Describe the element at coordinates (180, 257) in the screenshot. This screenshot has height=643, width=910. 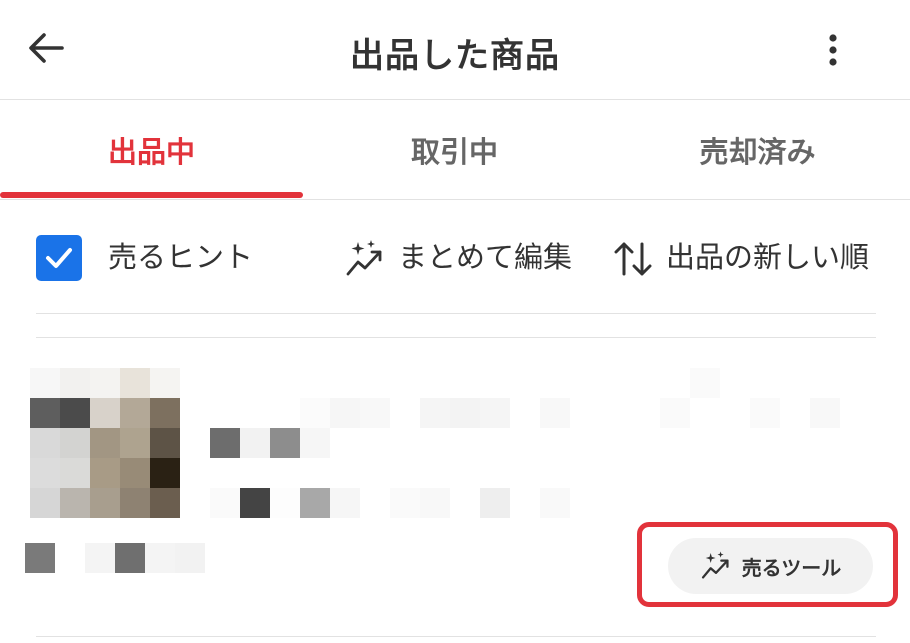
I see `sell-hints-label: 売るヒント` at that location.